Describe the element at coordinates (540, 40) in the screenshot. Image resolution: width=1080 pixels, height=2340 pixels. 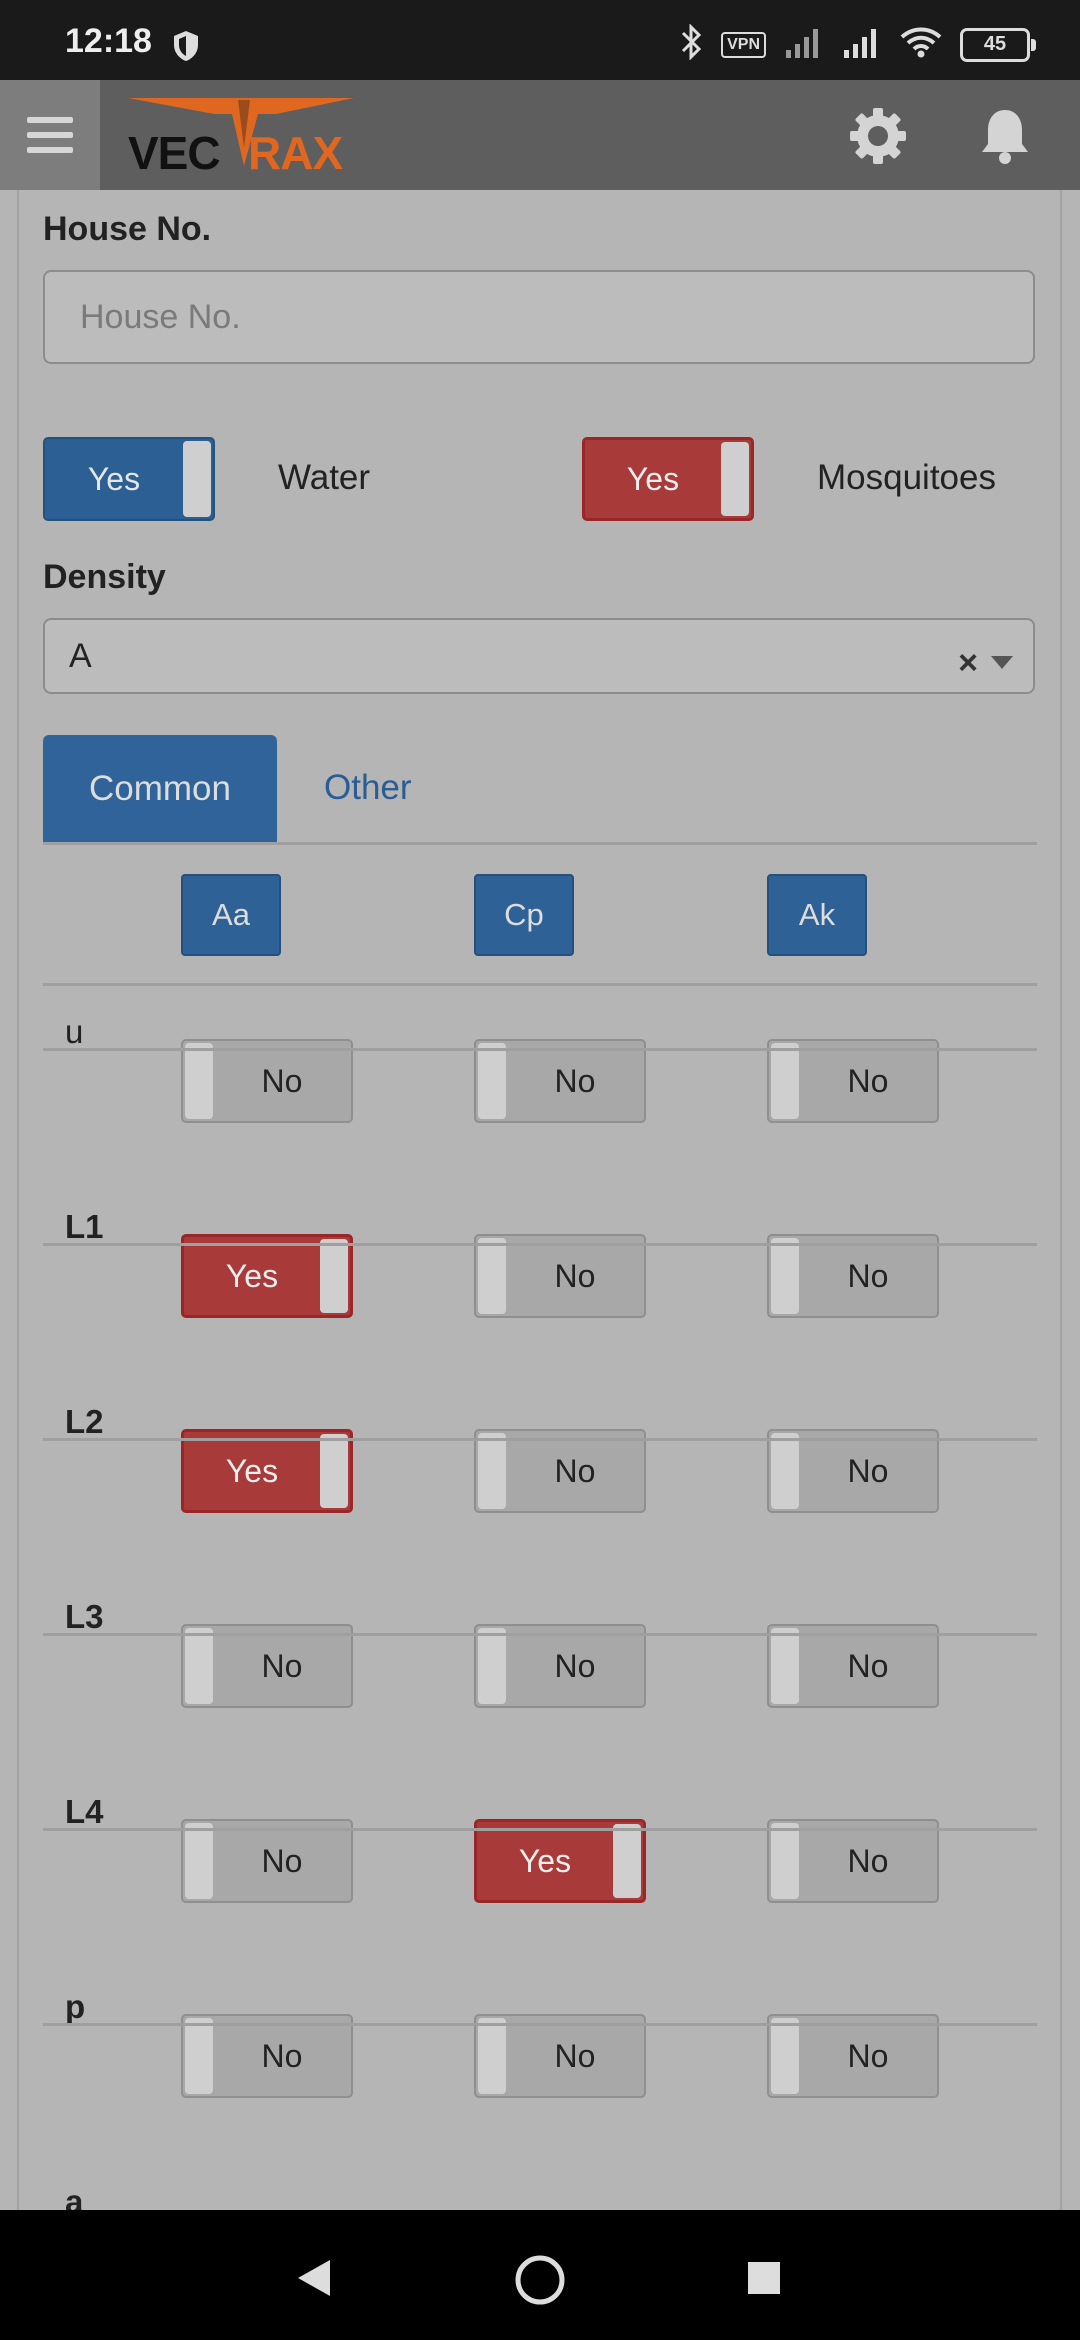
I see `status-bar: 12:18 VPN 45` at that location.